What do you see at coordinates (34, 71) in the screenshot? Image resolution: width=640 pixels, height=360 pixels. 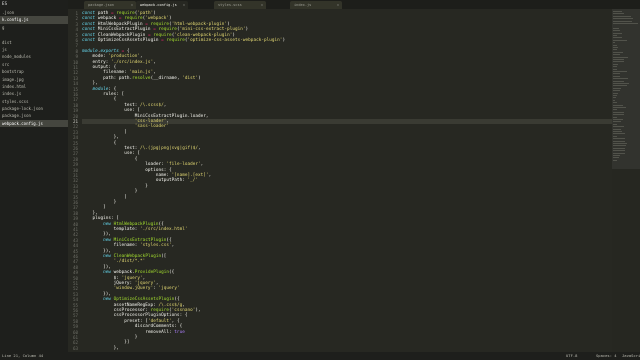 I see `sidebar-item: bootstrap` at bounding box center [34, 71].